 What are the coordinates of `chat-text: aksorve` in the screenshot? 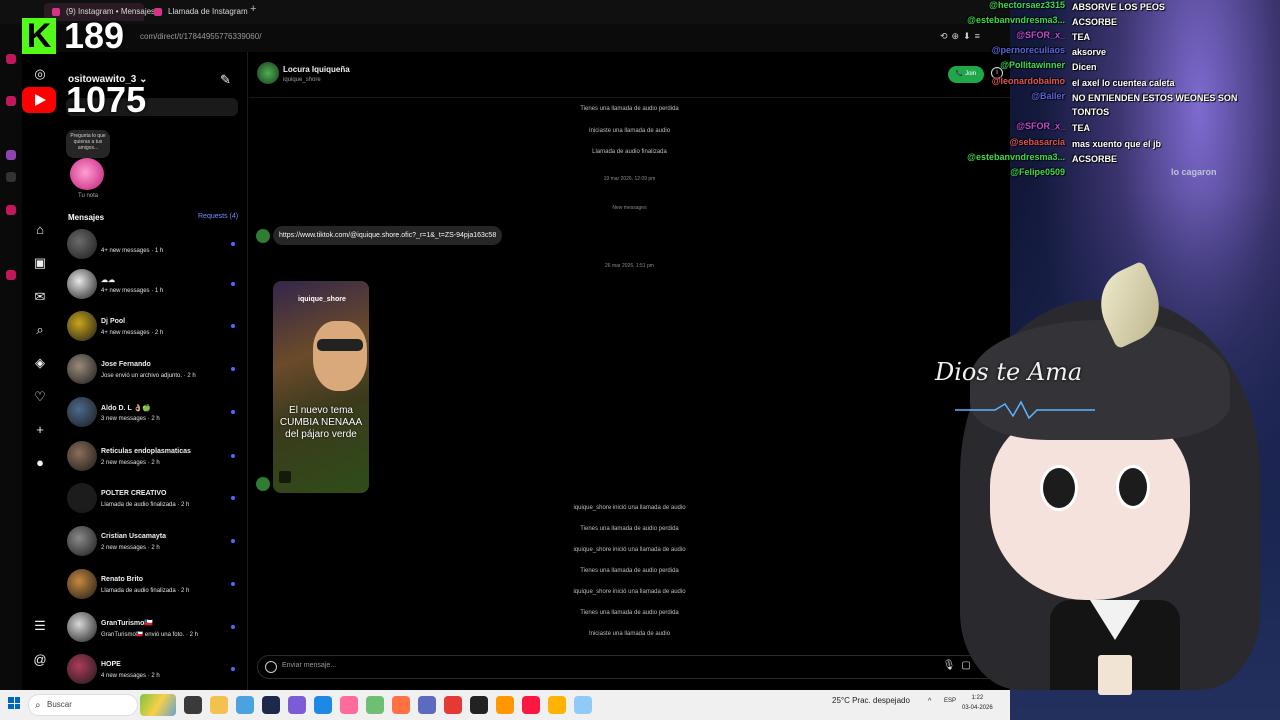 It's located at (1089, 52).